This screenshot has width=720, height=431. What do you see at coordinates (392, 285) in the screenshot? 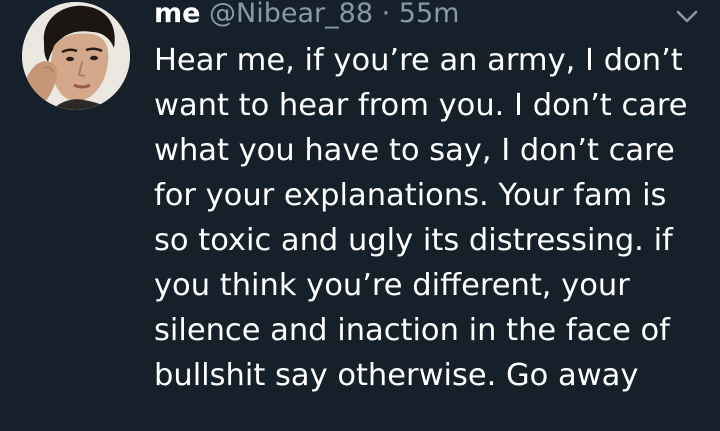
I see `tweet-text-line: you think you’re different, your` at bounding box center [392, 285].